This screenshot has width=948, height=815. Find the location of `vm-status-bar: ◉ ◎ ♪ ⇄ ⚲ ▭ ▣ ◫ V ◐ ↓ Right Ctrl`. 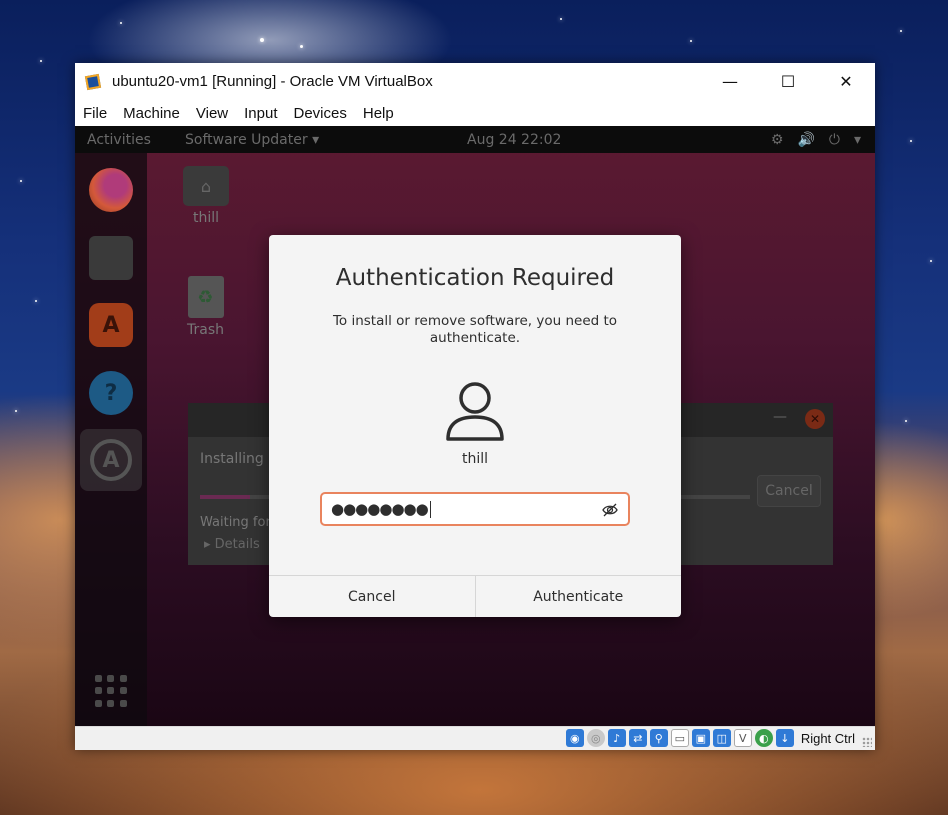

vm-status-bar: ◉ ◎ ♪ ⇄ ⚲ ▭ ▣ ◫ V ◐ ↓ Right Ctrl is located at coordinates (475, 738).